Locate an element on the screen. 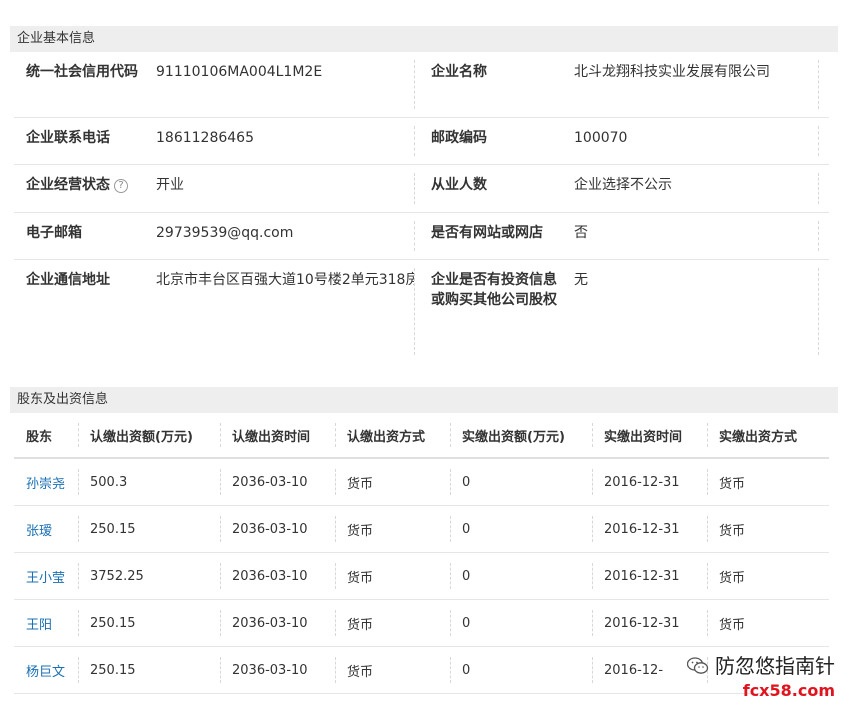 The image size is (849, 708). info-row: 电子邮箱 29739539@qq.com 是否有网站或网店 否 is located at coordinates (421, 236).